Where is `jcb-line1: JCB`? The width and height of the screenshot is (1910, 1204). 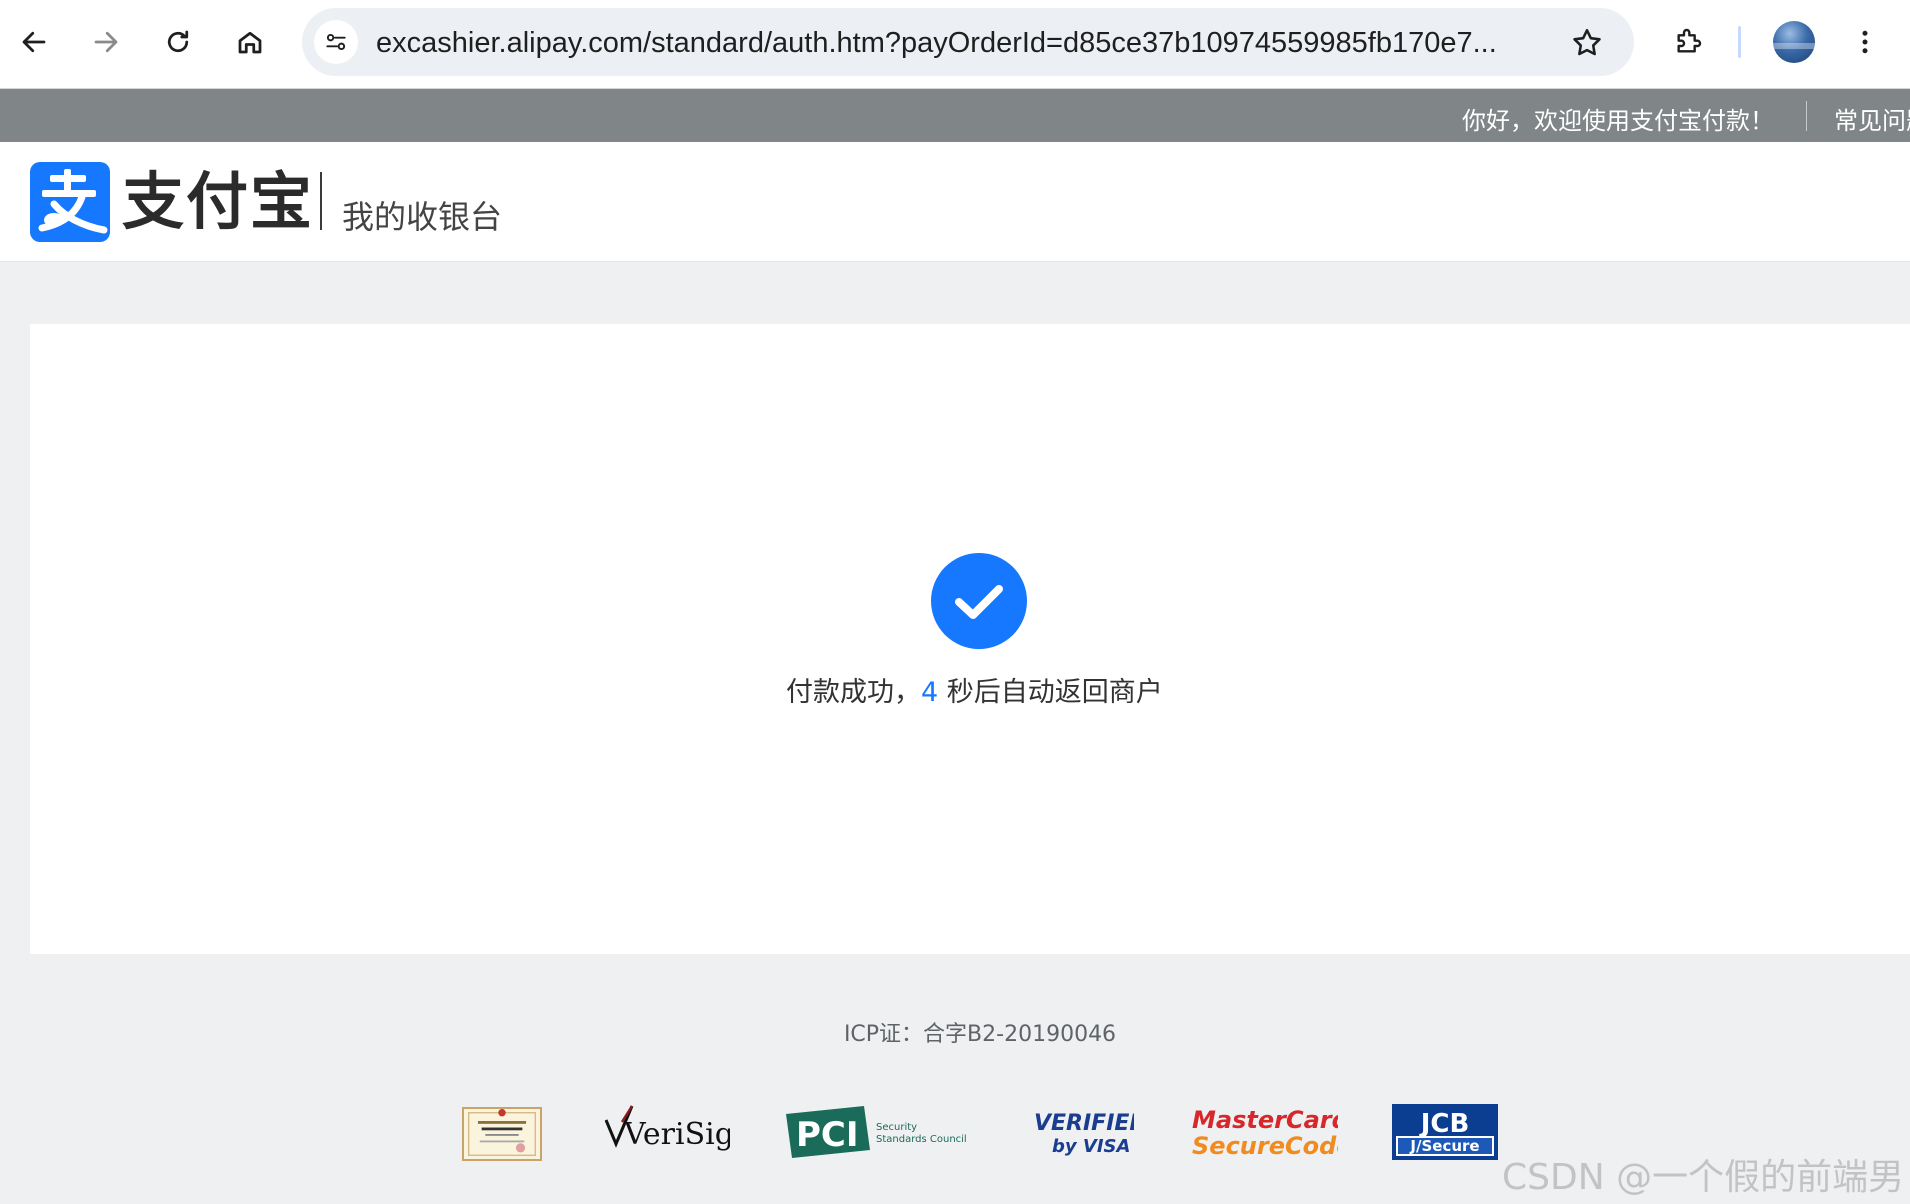
jcb-line1: JCB is located at coordinates (1444, 1124).